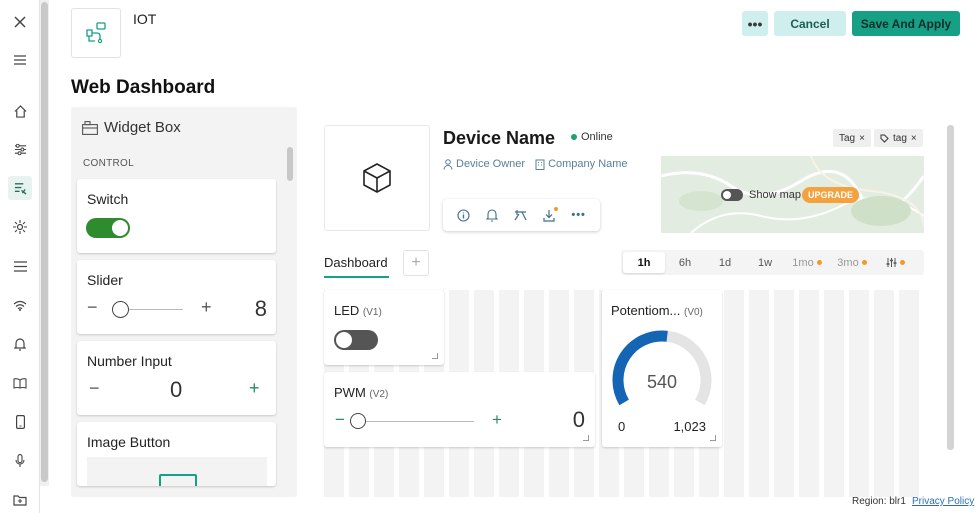 The height and width of the screenshot is (513, 980). I want to click on image-button-label: Image Button, so click(129, 442).